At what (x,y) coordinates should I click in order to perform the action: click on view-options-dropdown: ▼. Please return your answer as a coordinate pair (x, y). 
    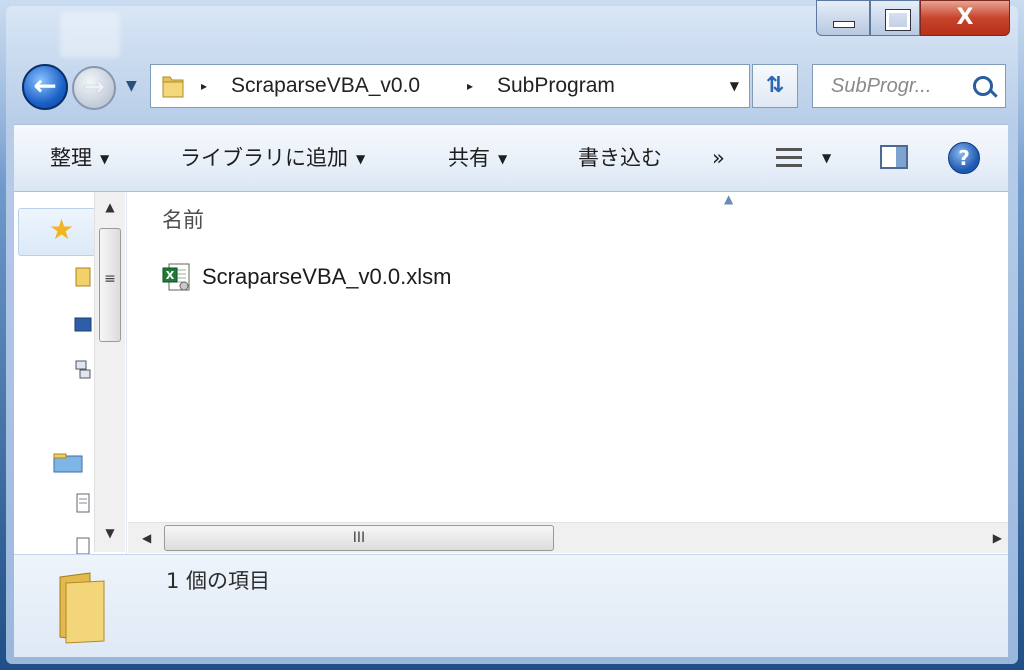
    Looking at the image, I should click on (826, 158).